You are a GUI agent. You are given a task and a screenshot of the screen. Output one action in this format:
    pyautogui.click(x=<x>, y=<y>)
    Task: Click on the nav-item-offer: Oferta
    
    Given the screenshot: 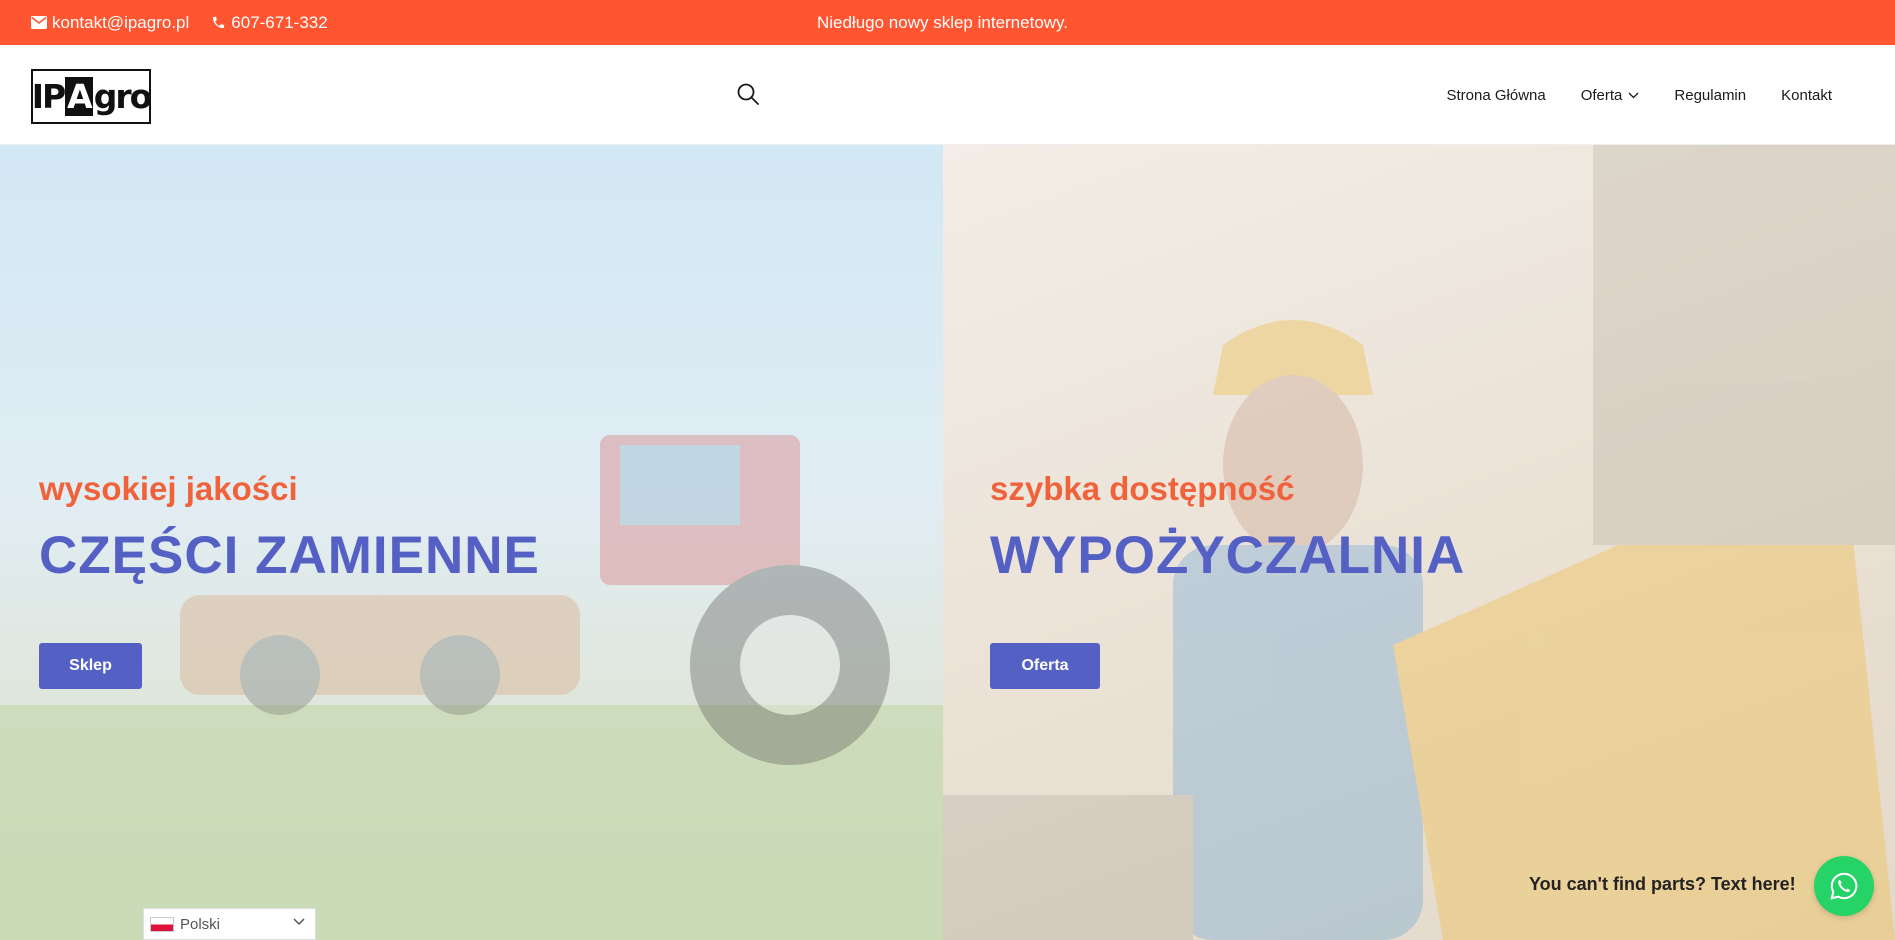 What is the action you would take?
    pyautogui.click(x=1610, y=95)
    